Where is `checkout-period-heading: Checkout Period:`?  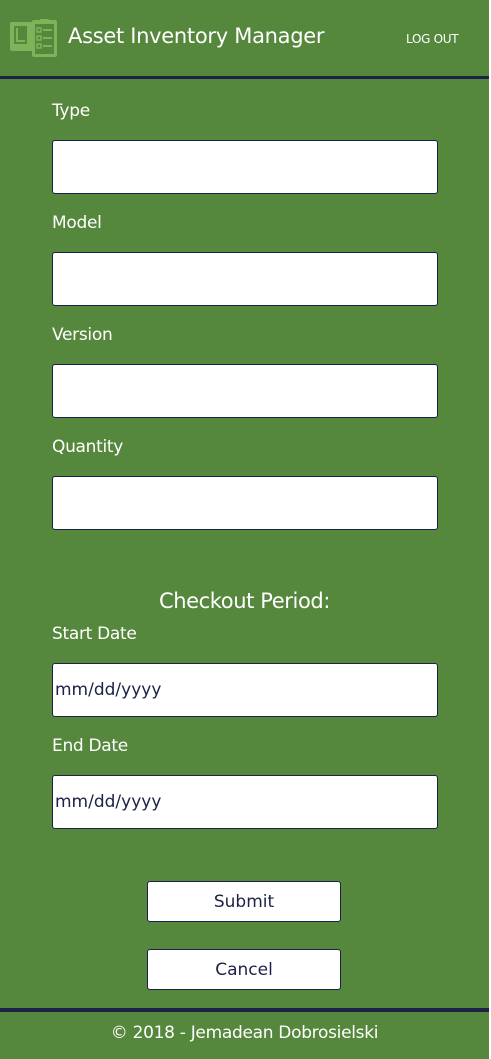 checkout-period-heading: Checkout Period: is located at coordinates (244, 601).